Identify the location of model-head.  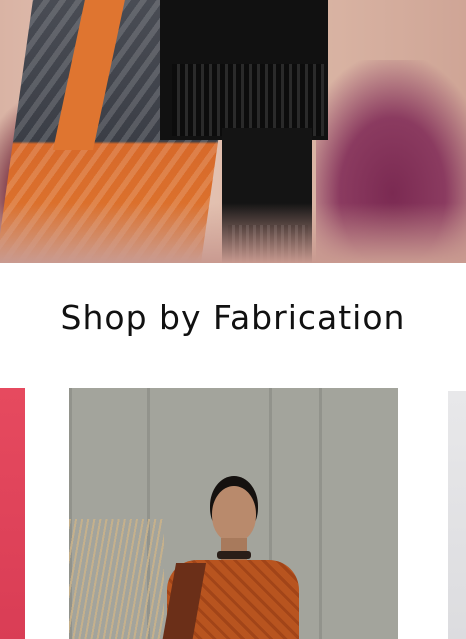
(234, 514).